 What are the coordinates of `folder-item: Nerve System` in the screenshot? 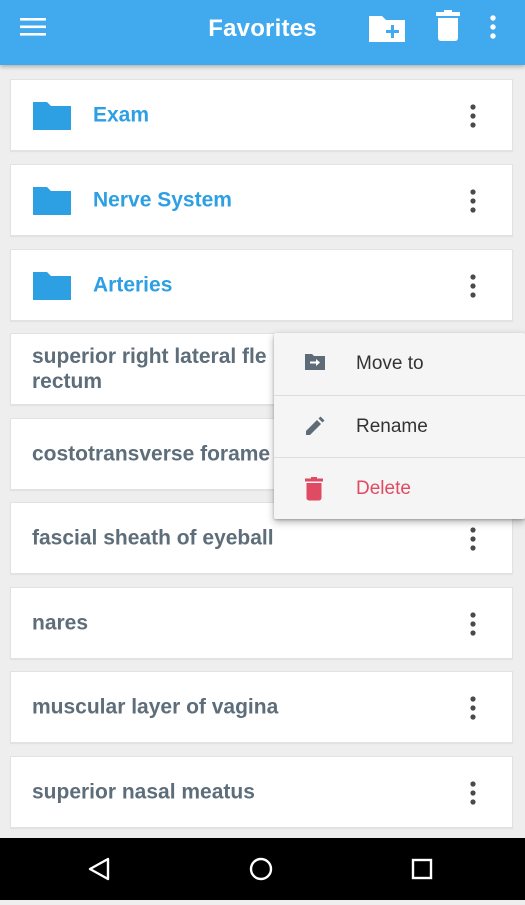 It's located at (261, 200).